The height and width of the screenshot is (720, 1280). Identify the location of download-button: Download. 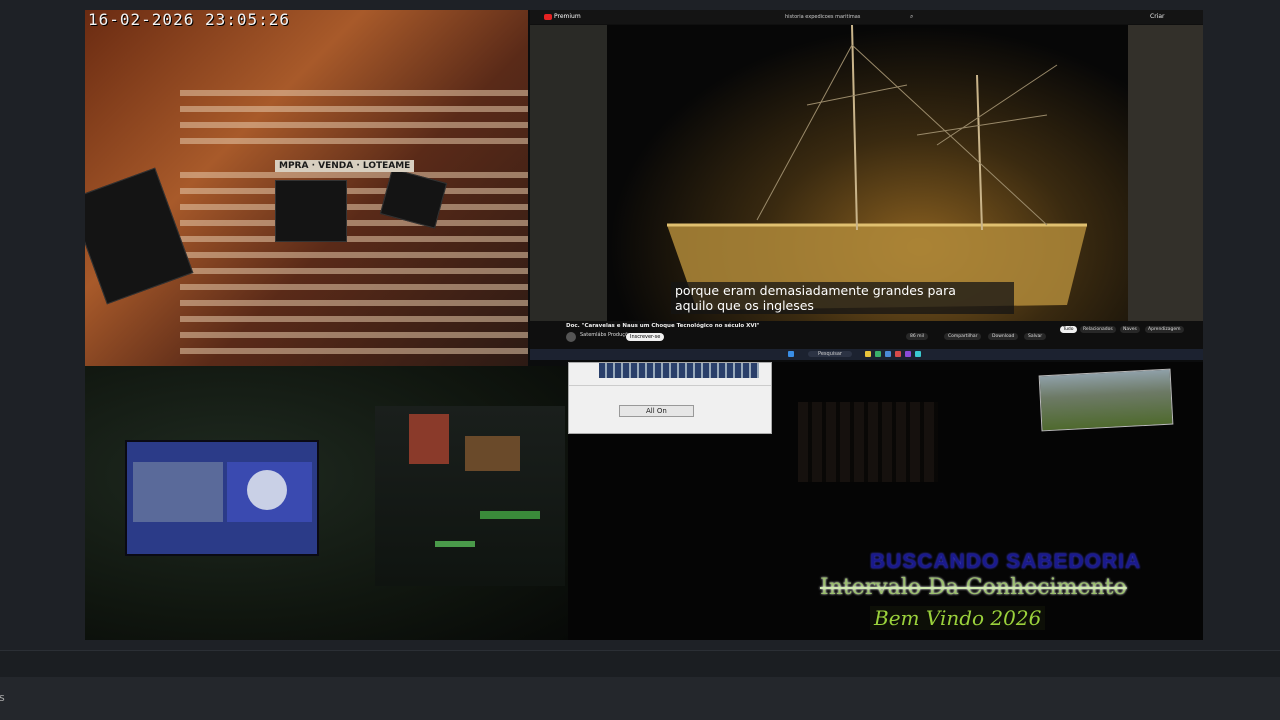
(1003, 336).